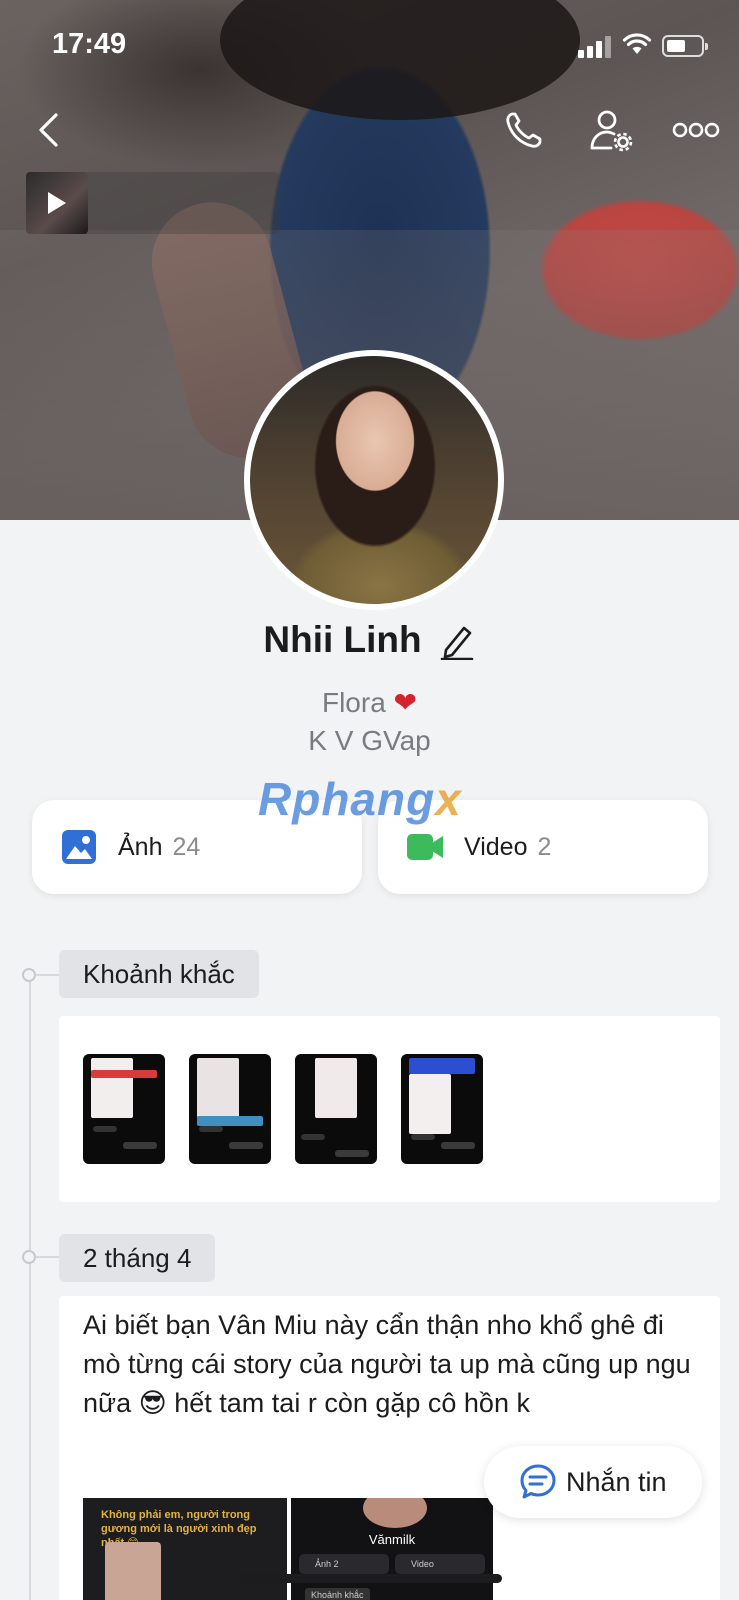  What do you see at coordinates (405, 702) in the screenshot?
I see `heart-icon: ❤` at bounding box center [405, 702].